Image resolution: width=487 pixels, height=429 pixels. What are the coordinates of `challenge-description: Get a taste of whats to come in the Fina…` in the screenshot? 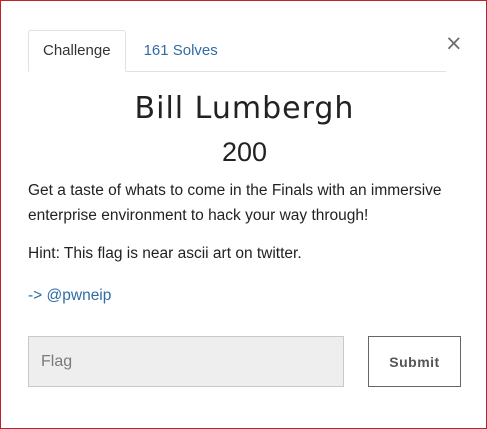 It's located at (235, 203).